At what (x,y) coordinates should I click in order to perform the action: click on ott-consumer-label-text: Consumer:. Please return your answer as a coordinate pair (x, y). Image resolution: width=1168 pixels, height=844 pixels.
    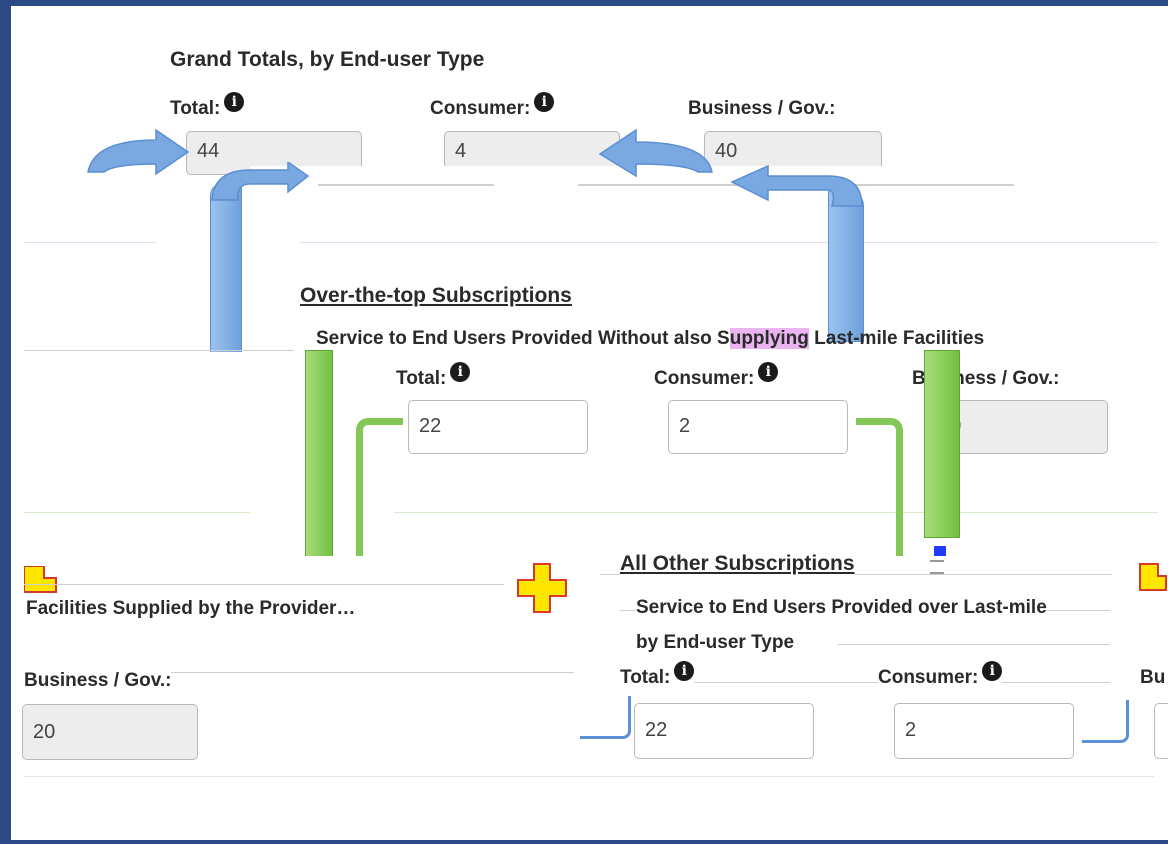
    Looking at the image, I should click on (704, 378).